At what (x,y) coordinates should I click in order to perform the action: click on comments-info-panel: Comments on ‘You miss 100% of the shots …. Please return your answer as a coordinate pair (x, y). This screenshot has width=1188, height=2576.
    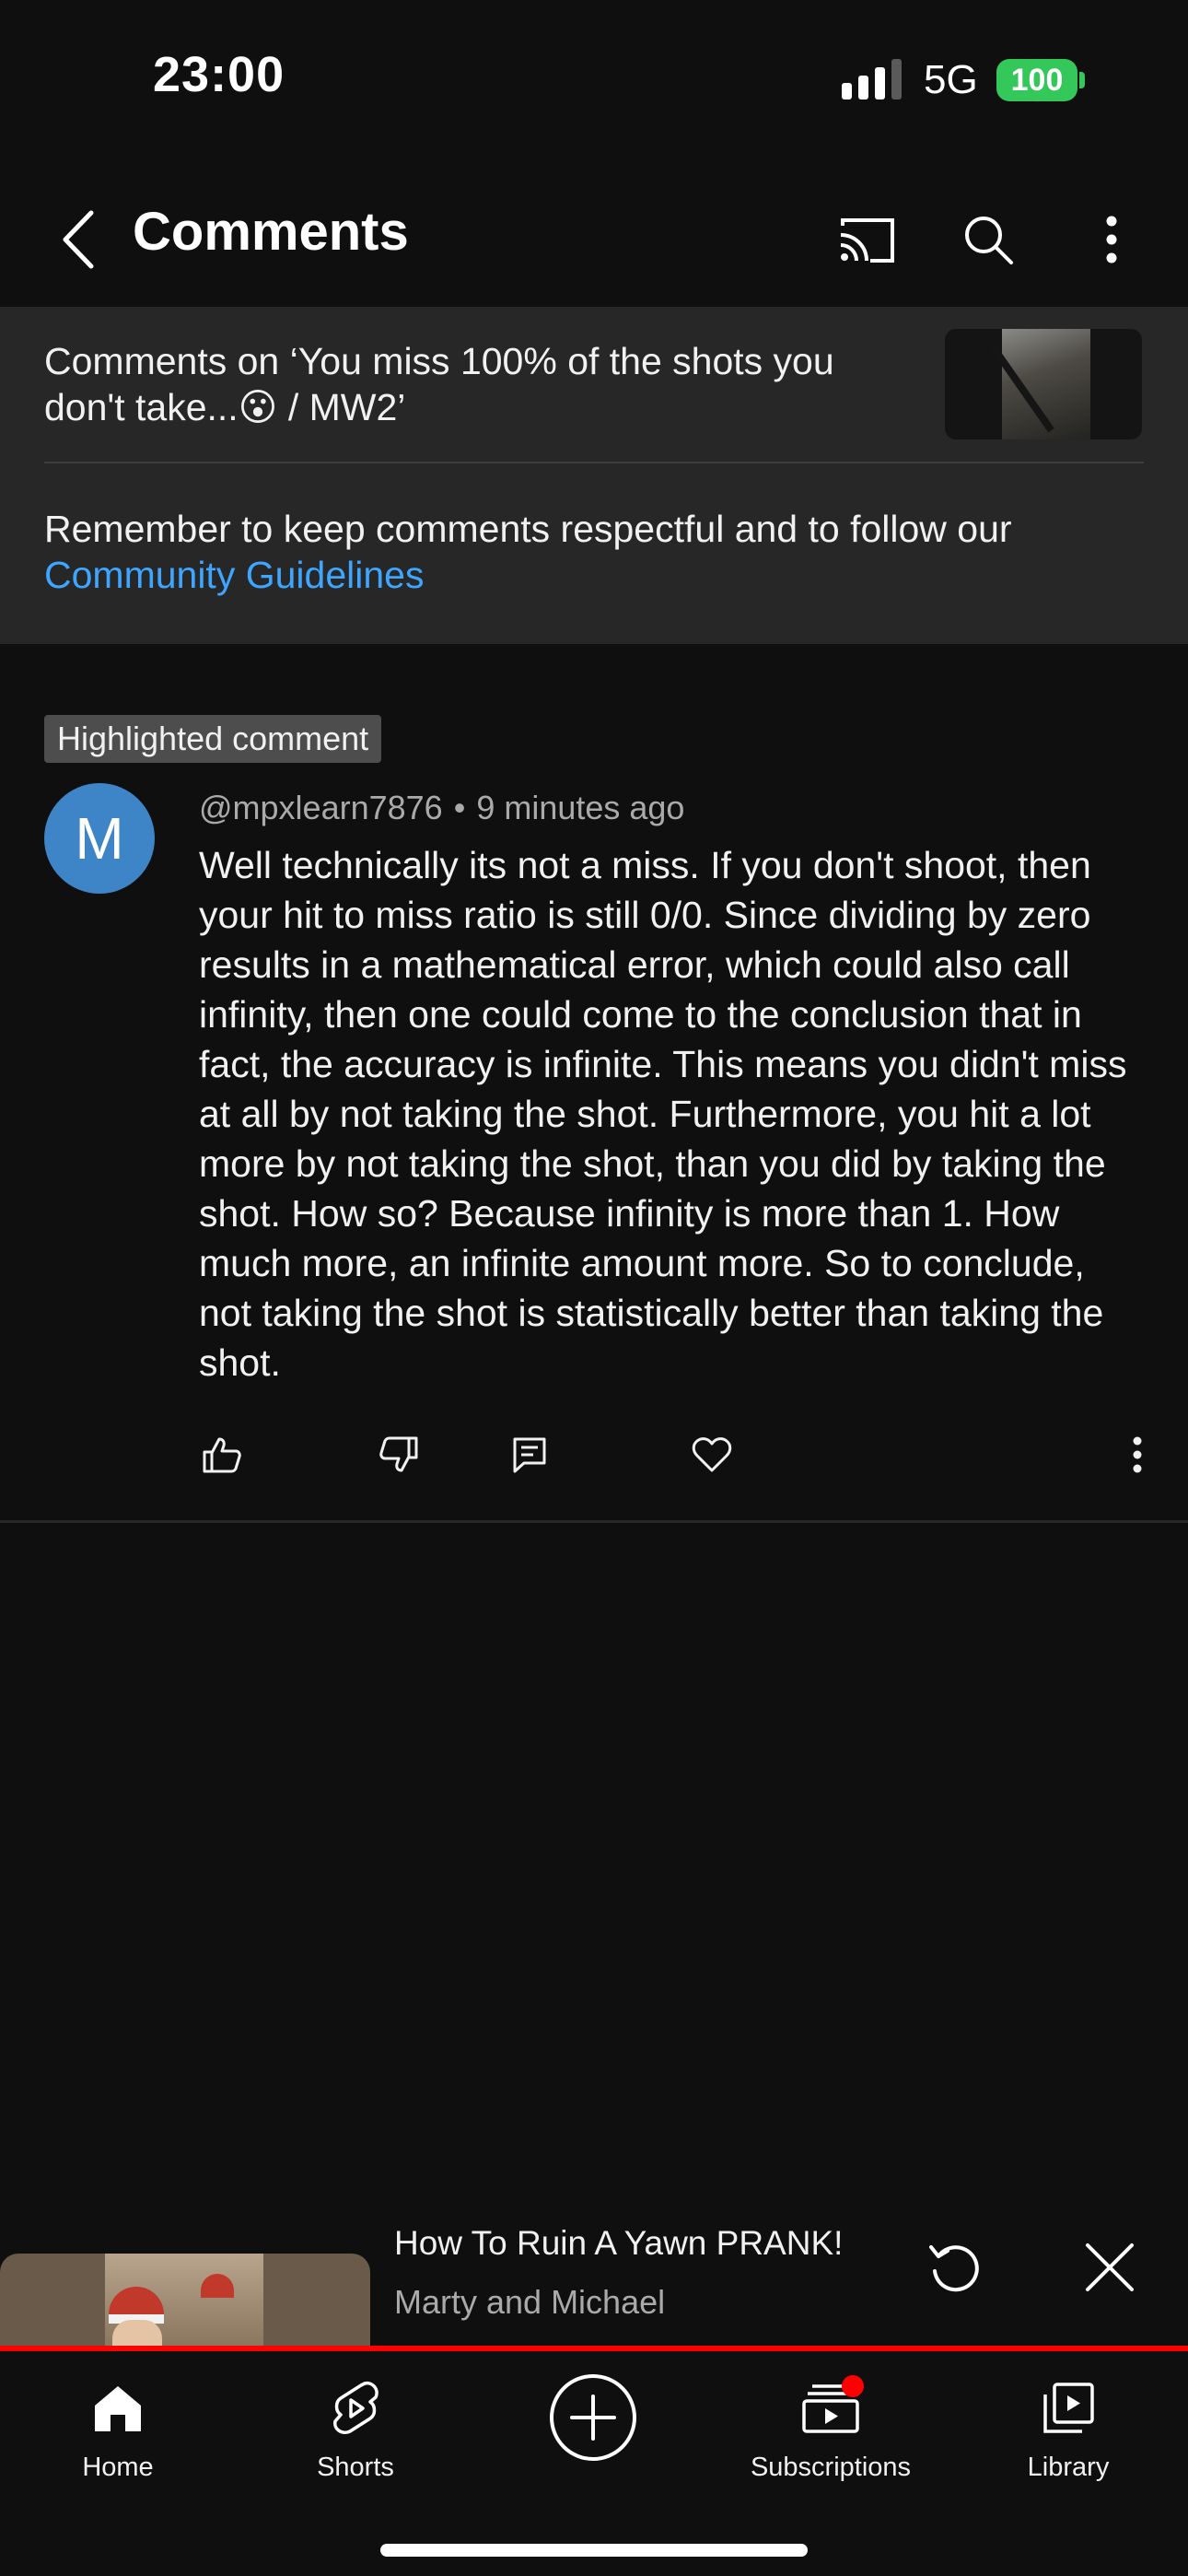
    Looking at the image, I should click on (594, 475).